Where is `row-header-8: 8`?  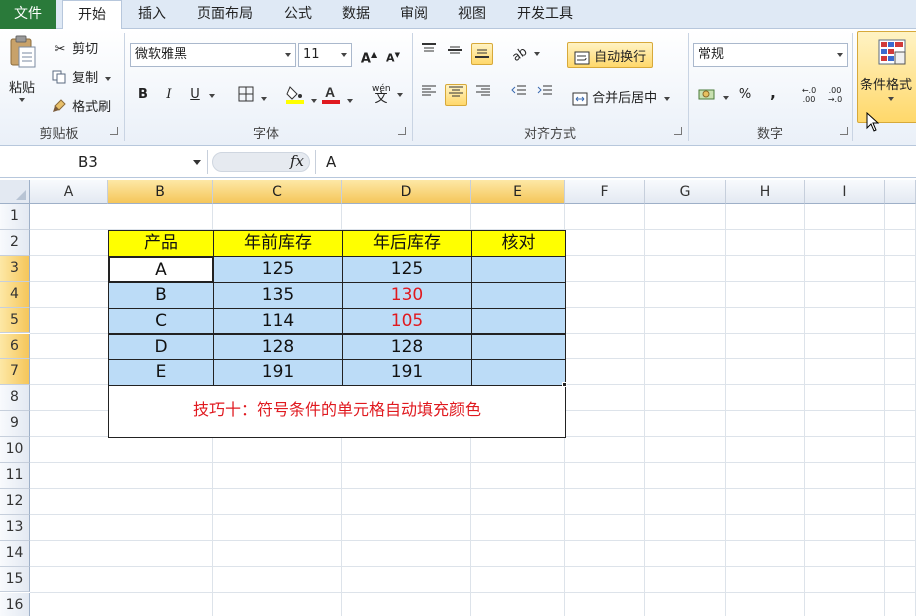
row-header-8: 8 is located at coordinates (15, 398).